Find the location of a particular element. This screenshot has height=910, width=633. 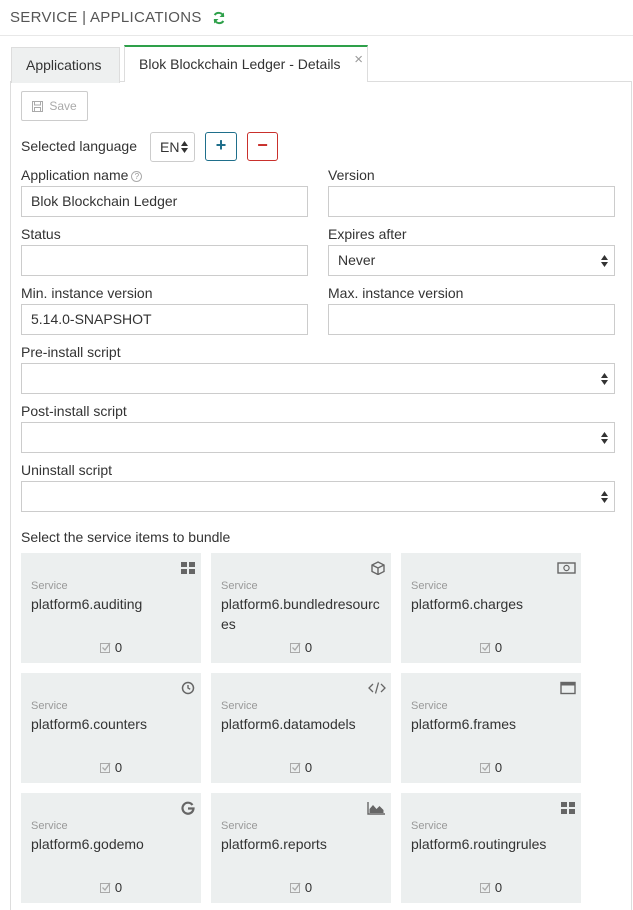

service-card: Service platform6.charges 0 is located at coordinates (491, 608).